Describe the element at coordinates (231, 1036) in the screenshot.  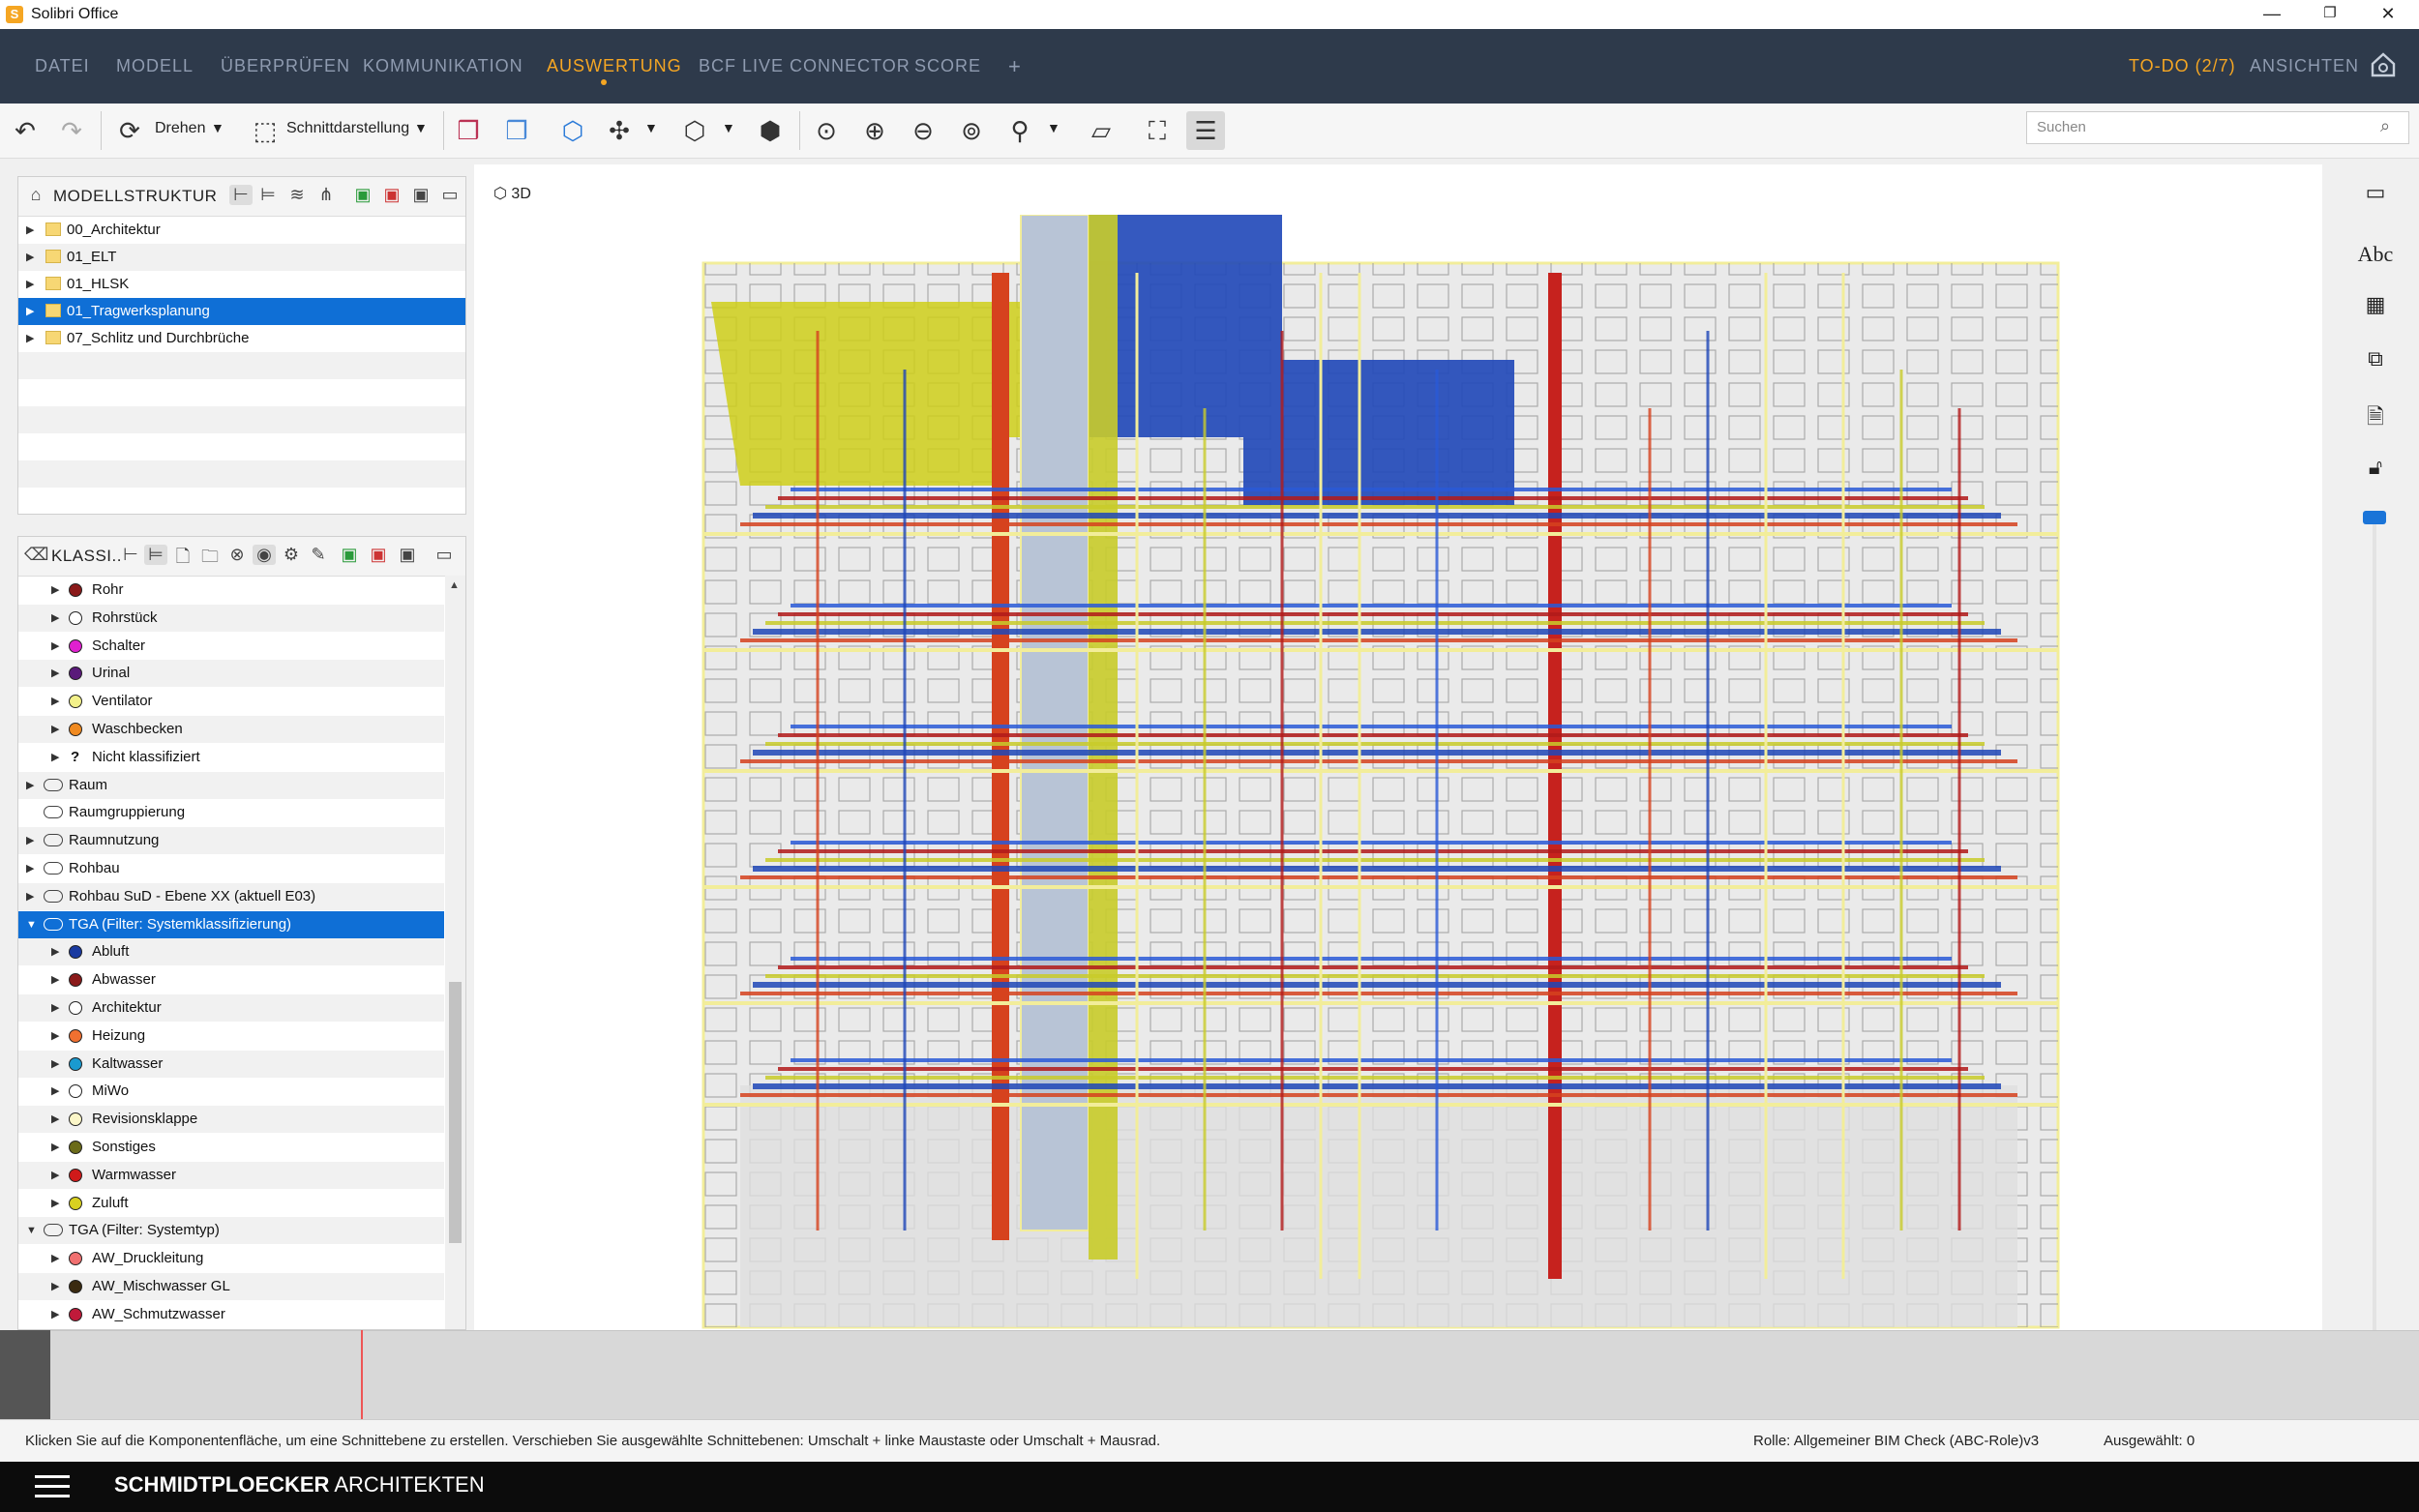
I see `classification-item: ▶ Heizung` at that location.